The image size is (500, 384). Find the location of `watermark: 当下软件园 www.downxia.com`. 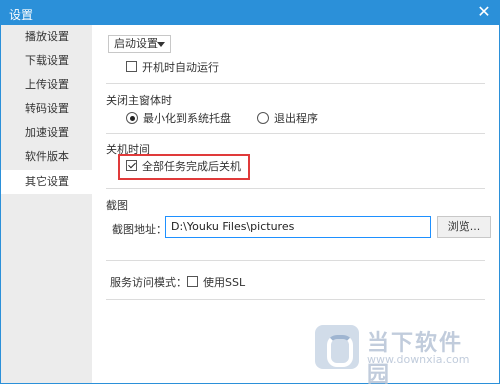

watermark: 当下软件园 www.downxia.com is located at coordinates (395, 353).